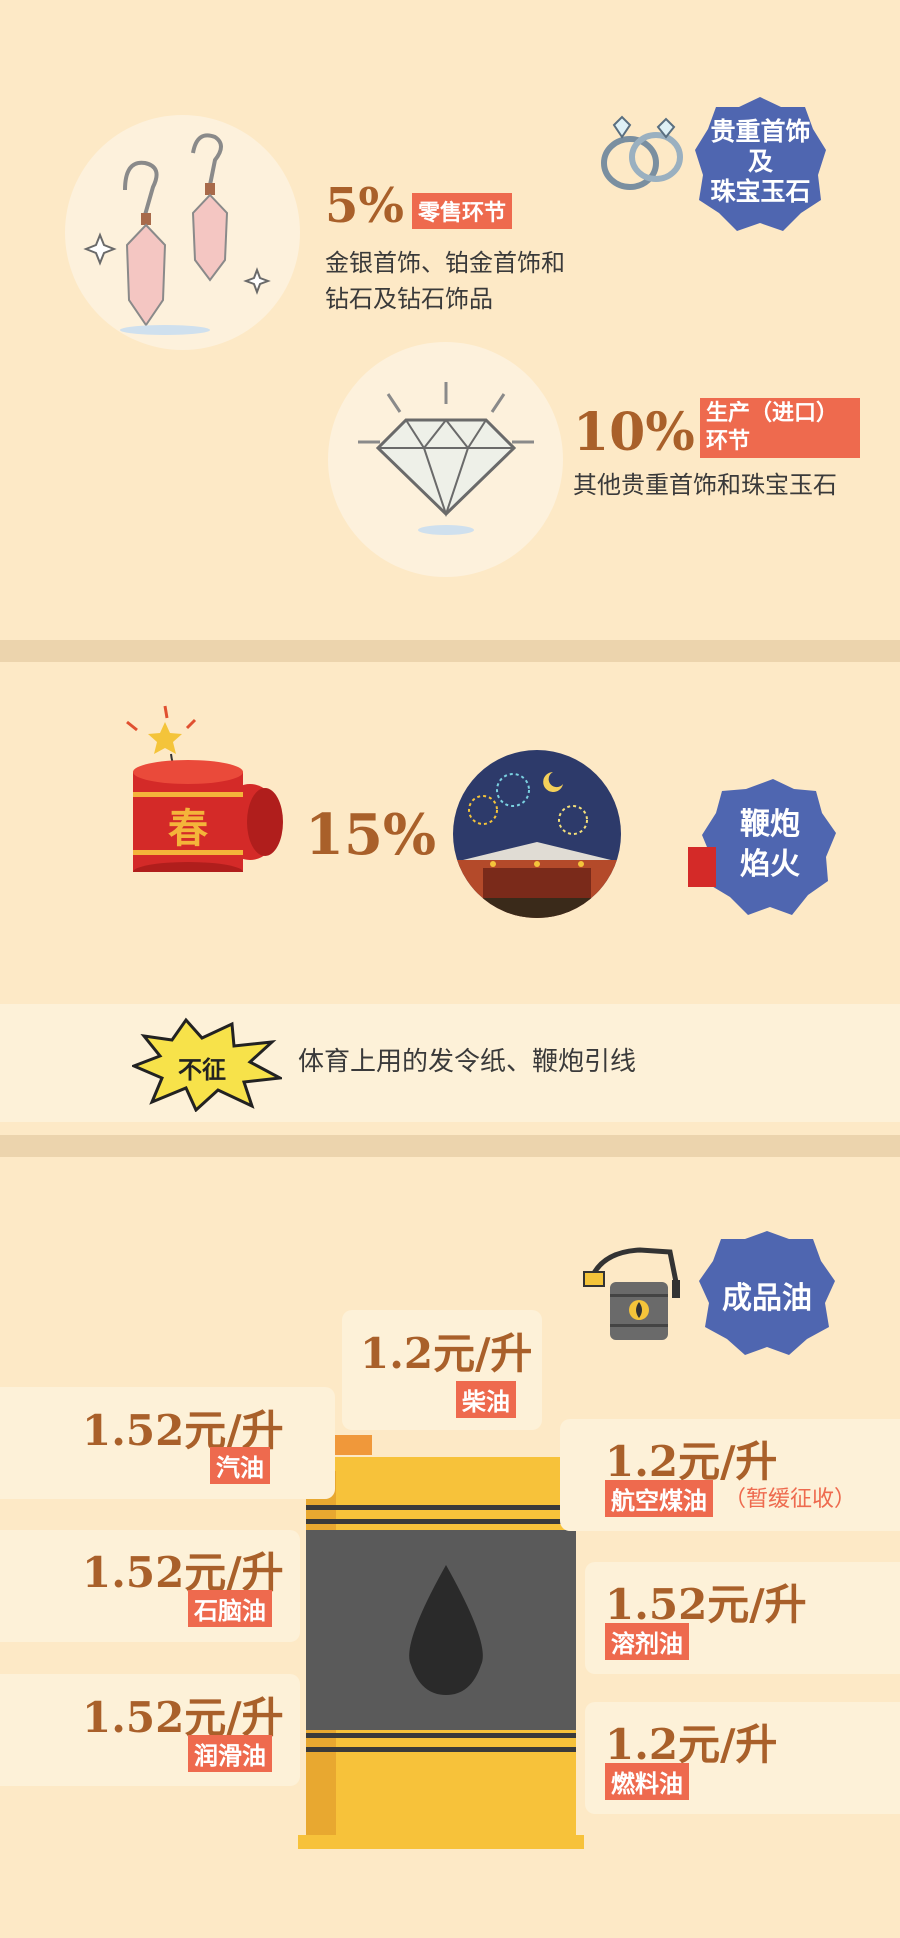 This screenshot has height=1938, width=900. What do you see at coordinates (177, 234) in the screenshot?
I see `earring-icon` at bounding box center [177, 234].